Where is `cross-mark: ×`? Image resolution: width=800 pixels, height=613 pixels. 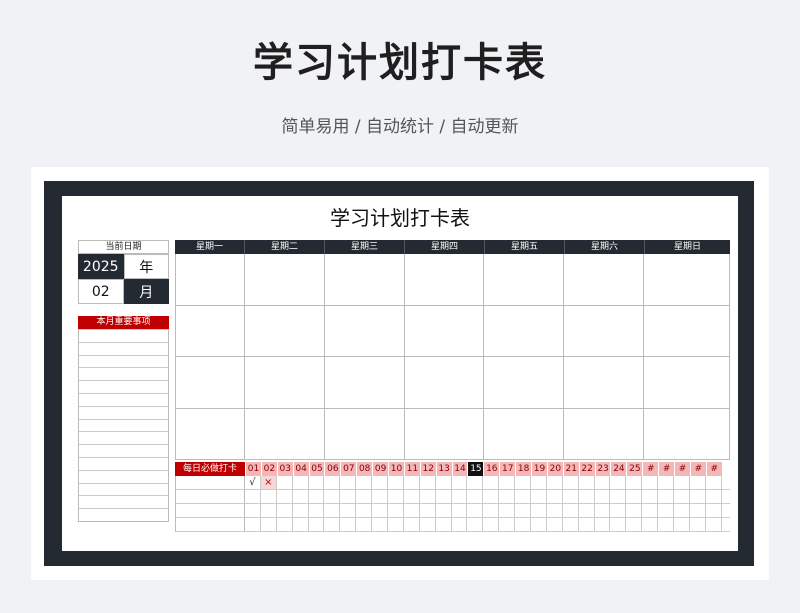 cross-mark: × is located at coordinates (268, 482).